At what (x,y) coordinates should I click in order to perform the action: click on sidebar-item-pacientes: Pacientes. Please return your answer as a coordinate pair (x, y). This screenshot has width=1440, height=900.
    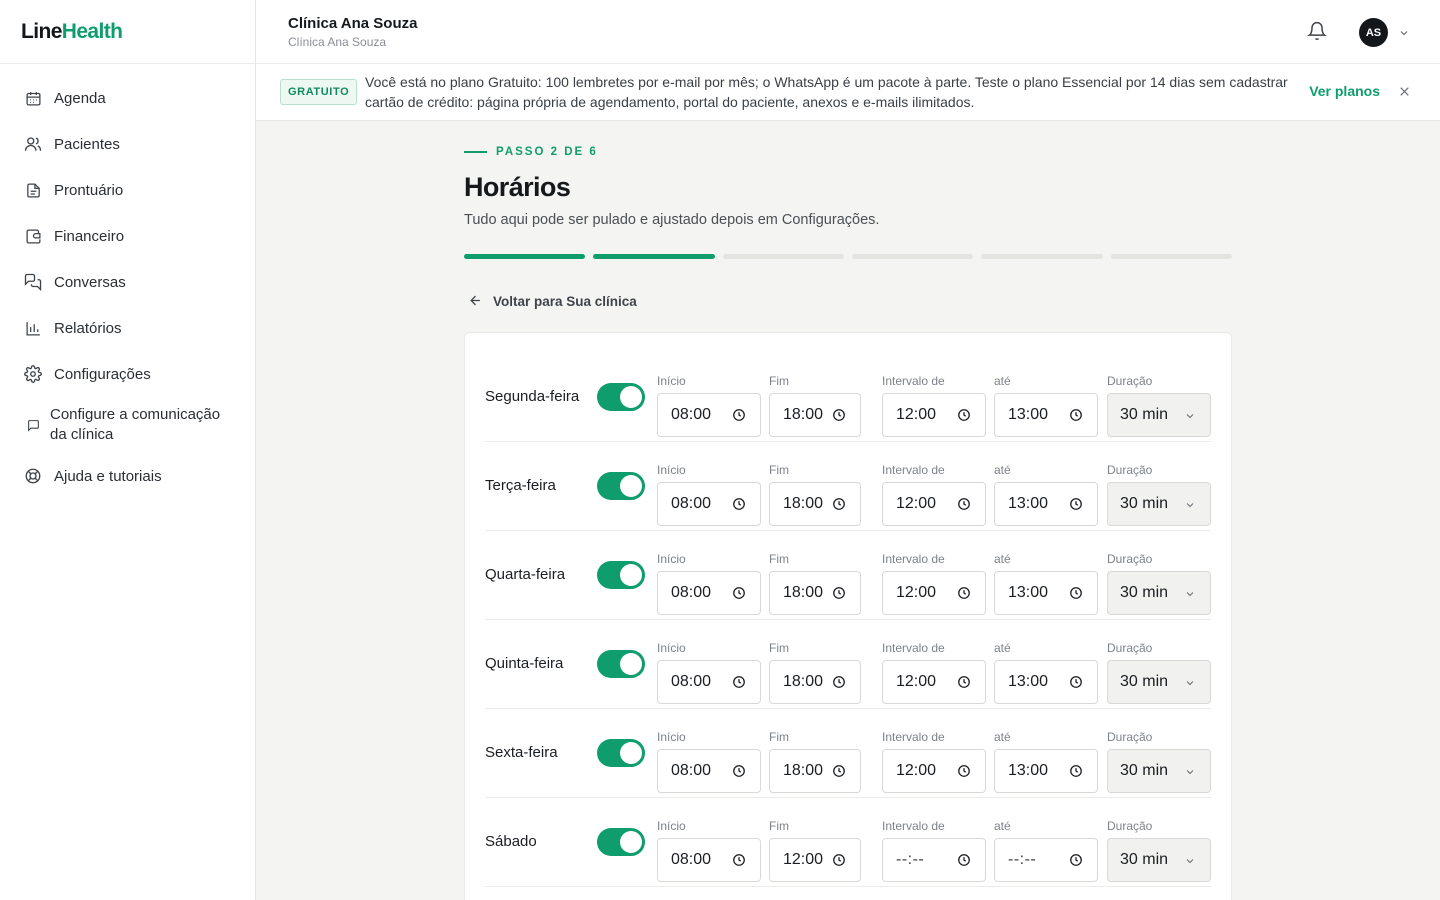
    Looking at the image, I should click on (127, 144).